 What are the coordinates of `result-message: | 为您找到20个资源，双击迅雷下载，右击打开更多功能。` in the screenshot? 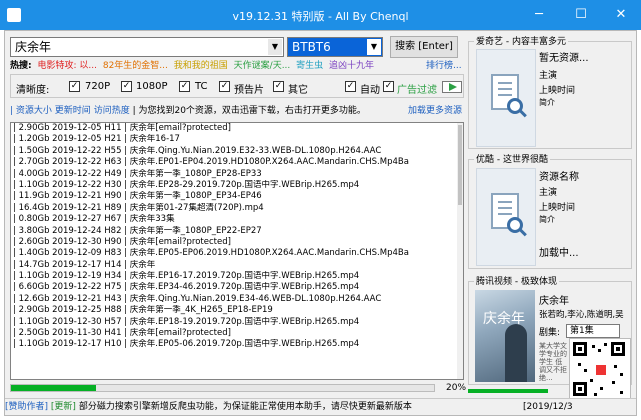 It's located at (249, 111).